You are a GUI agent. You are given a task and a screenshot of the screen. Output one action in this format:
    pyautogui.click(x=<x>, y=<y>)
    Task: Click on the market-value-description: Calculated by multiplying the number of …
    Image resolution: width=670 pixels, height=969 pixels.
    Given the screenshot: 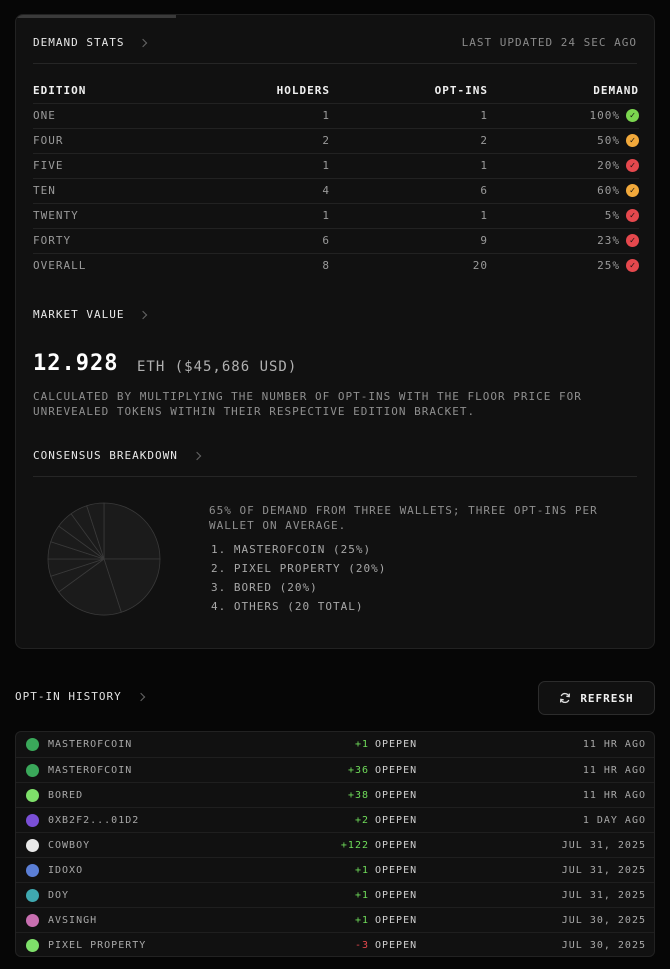 What is the action you would take?
    pyautogui.click(x=307, y=404)
    